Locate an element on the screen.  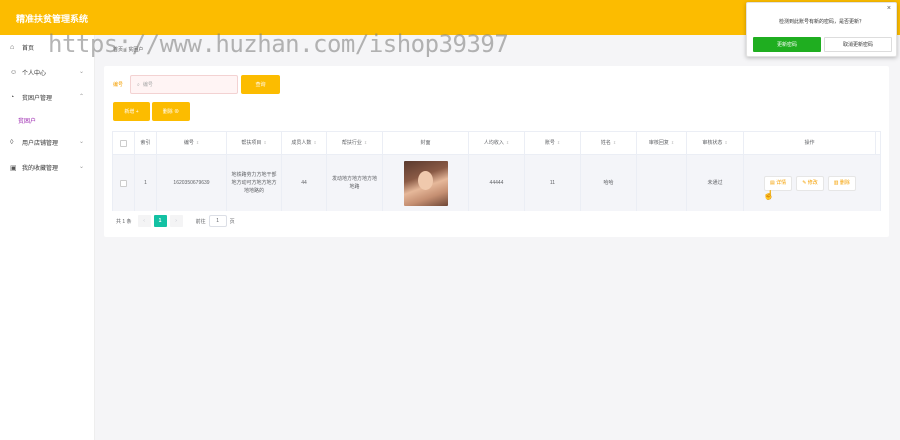
sidebar-item-my-collection-management: ▣ 我的收藏管理 ⌄ is located at coordinates (47, 167).